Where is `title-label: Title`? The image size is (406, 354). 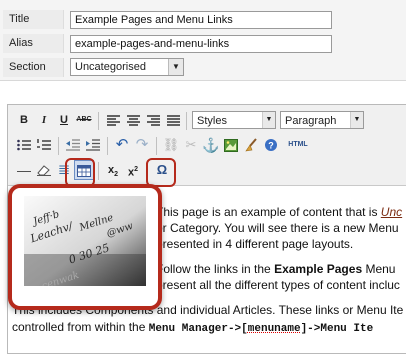
title-label: Title is located at coordinates (19, 19).